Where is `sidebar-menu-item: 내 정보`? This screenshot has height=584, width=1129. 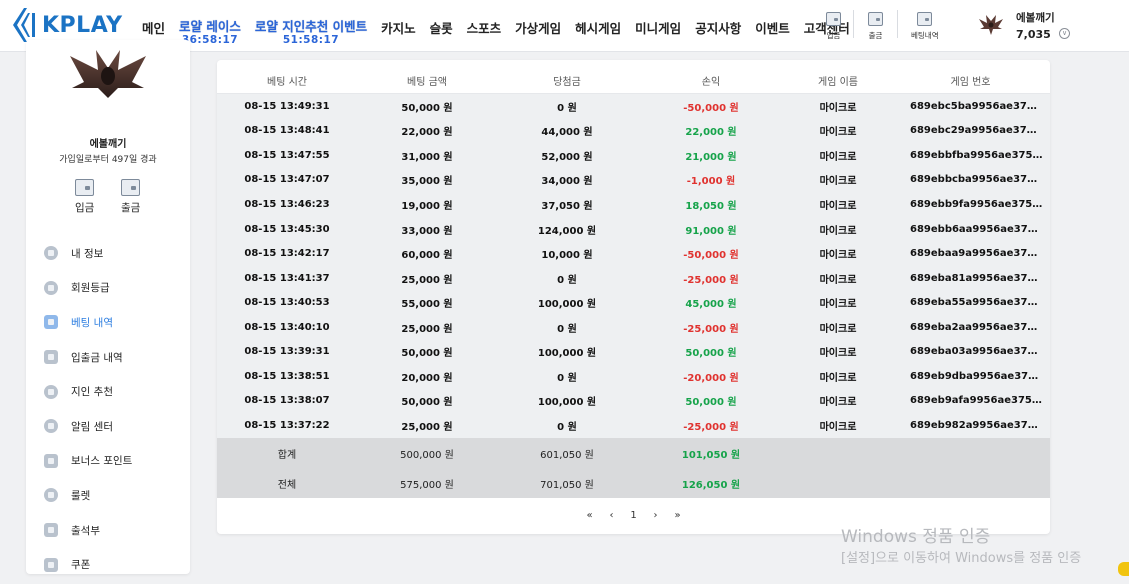
sidebar-menu-item: 내 정보 is located at coordinates (88, 253).